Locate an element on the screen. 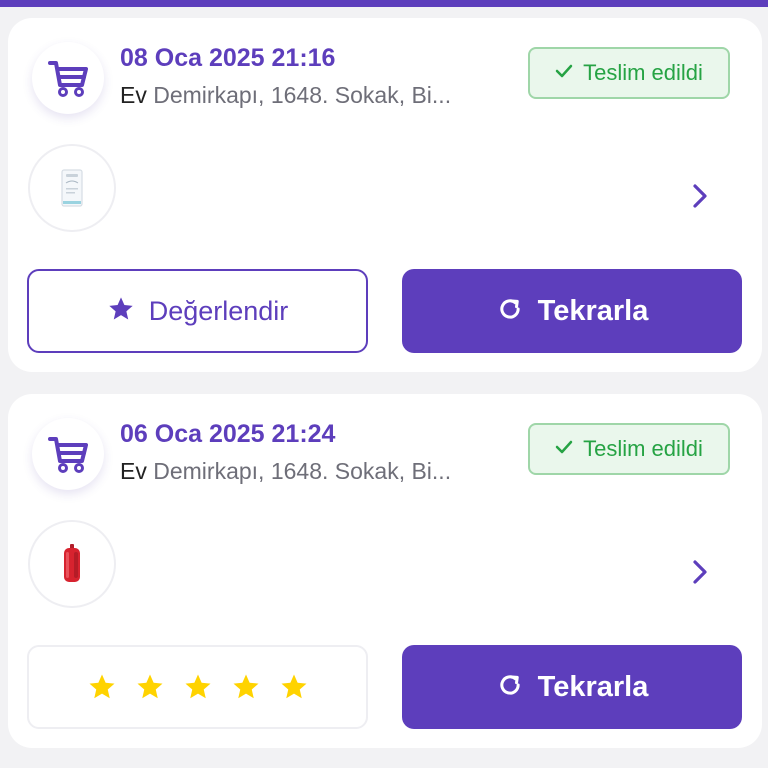 The height and width of the screenshot is (768, 768). order-date: 06 Oca 2025 21:24 is located at coordinates (228, 434).